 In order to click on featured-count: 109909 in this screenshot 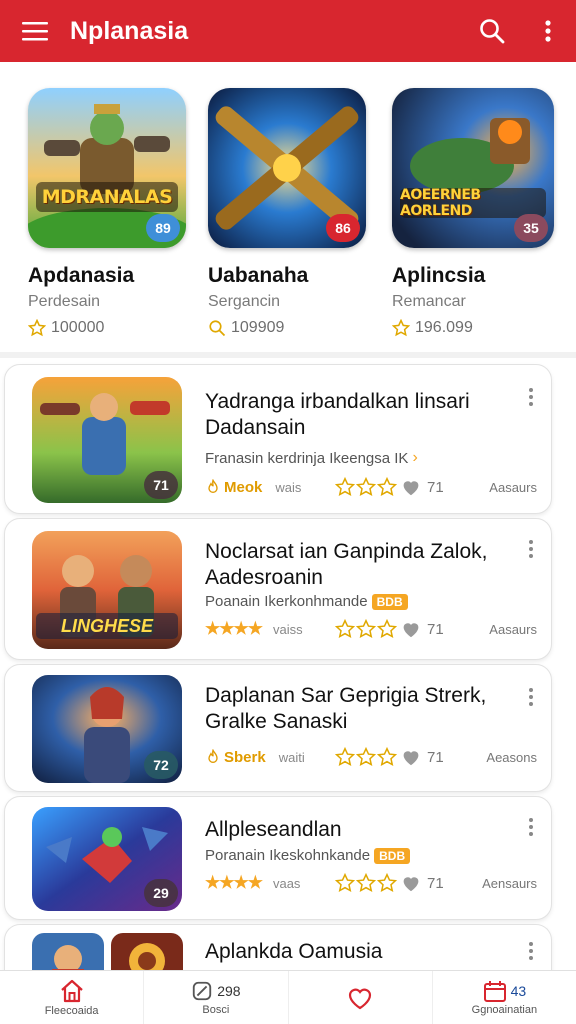, I will do `click(258, 327)`.